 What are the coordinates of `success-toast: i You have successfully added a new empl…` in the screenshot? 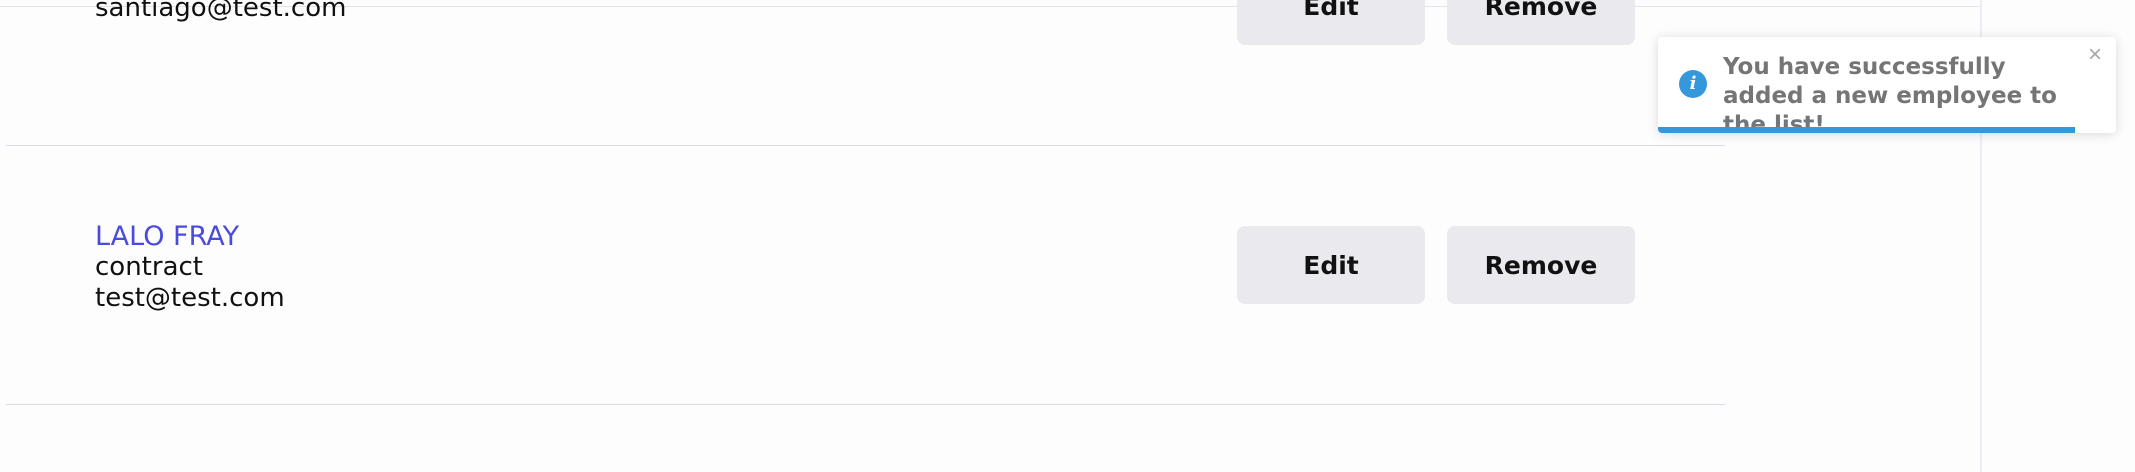 It's located at (1887, 85).